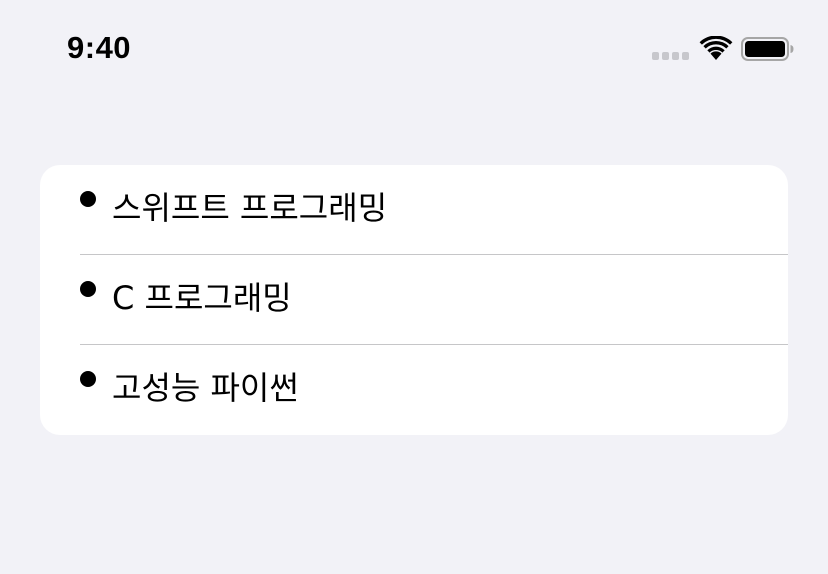 The image size is (828, 574). I want to click on list-item-label: 고성능 파이썬, so click(205, 388).